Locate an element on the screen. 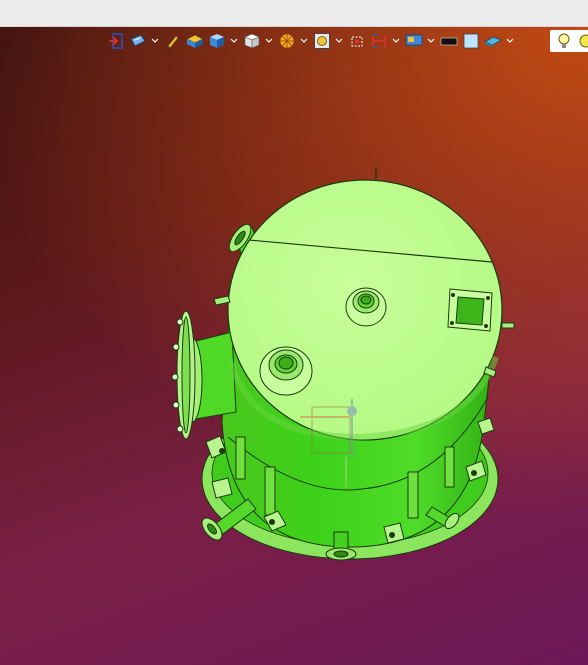 The width and height of the screenshot is (588, 665). plane-icon is located at coordinates (493, 41).